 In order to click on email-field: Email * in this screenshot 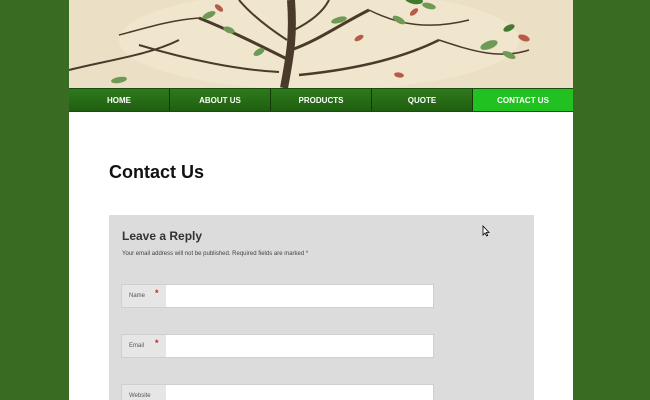, I will do `click(277, 346)`.